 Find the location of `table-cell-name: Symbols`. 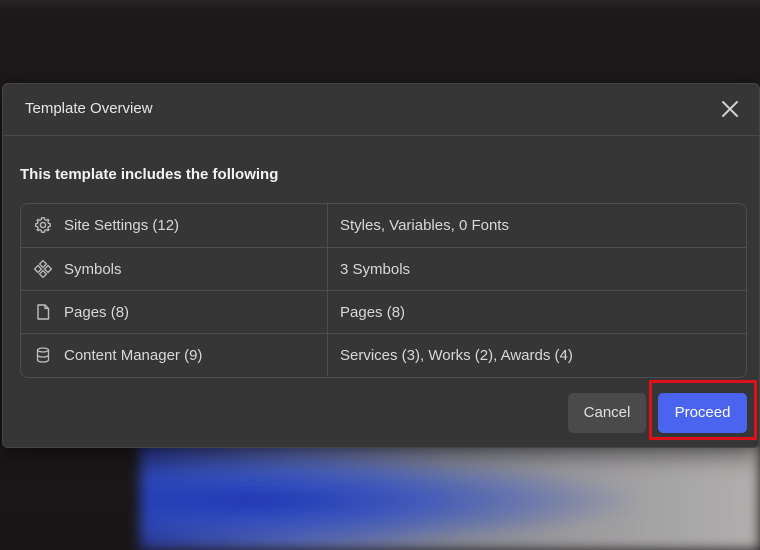

table-cell-name: Symbols is located at coordinates (174, 269).